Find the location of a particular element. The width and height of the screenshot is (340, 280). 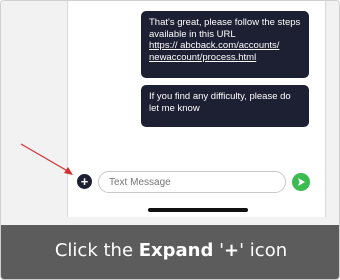

send-arrow-icon is located at coordinates (301, 182).